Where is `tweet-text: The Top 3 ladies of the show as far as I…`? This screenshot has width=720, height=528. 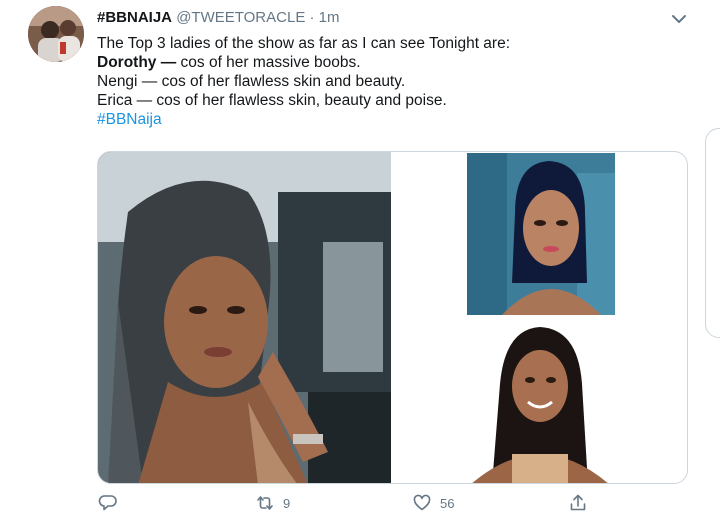
tweet-text: The Top 3 ladies of the show as far as I… is located at coordinates (397, 81).